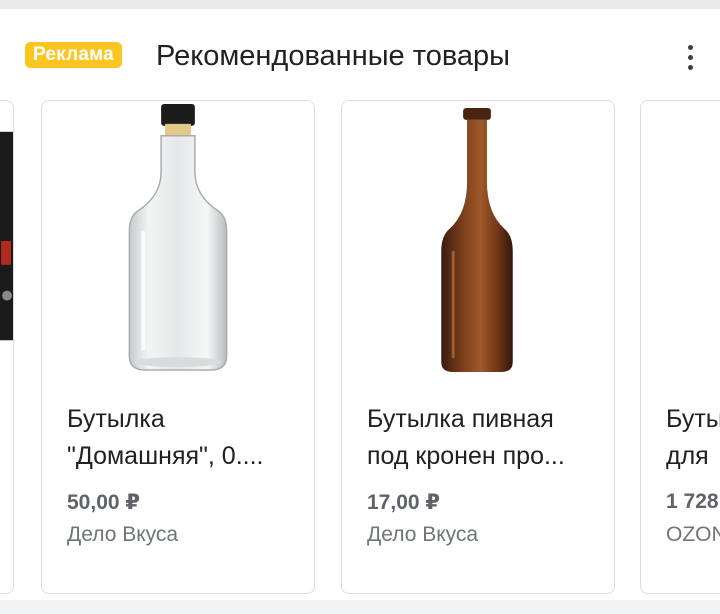  Describe the element at coordinates (178, 237) in the screenshot. I see `clear-glass-bottle-image` at that location.